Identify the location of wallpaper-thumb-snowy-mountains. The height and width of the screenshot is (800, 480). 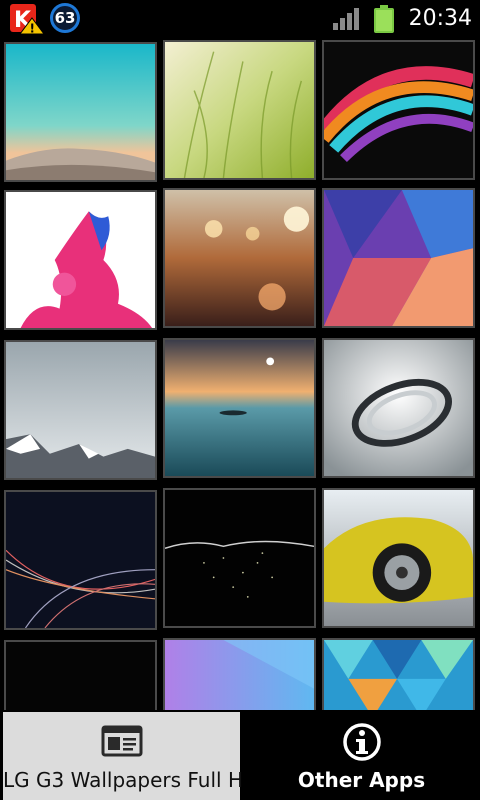
(80, 410).